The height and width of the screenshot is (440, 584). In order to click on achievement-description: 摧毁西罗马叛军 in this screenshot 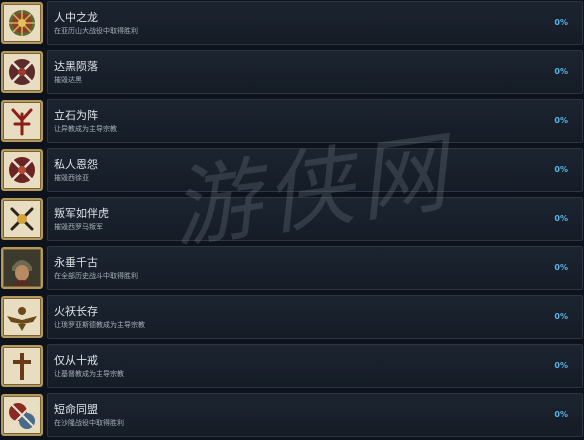, I will do `click(78, 227)`.